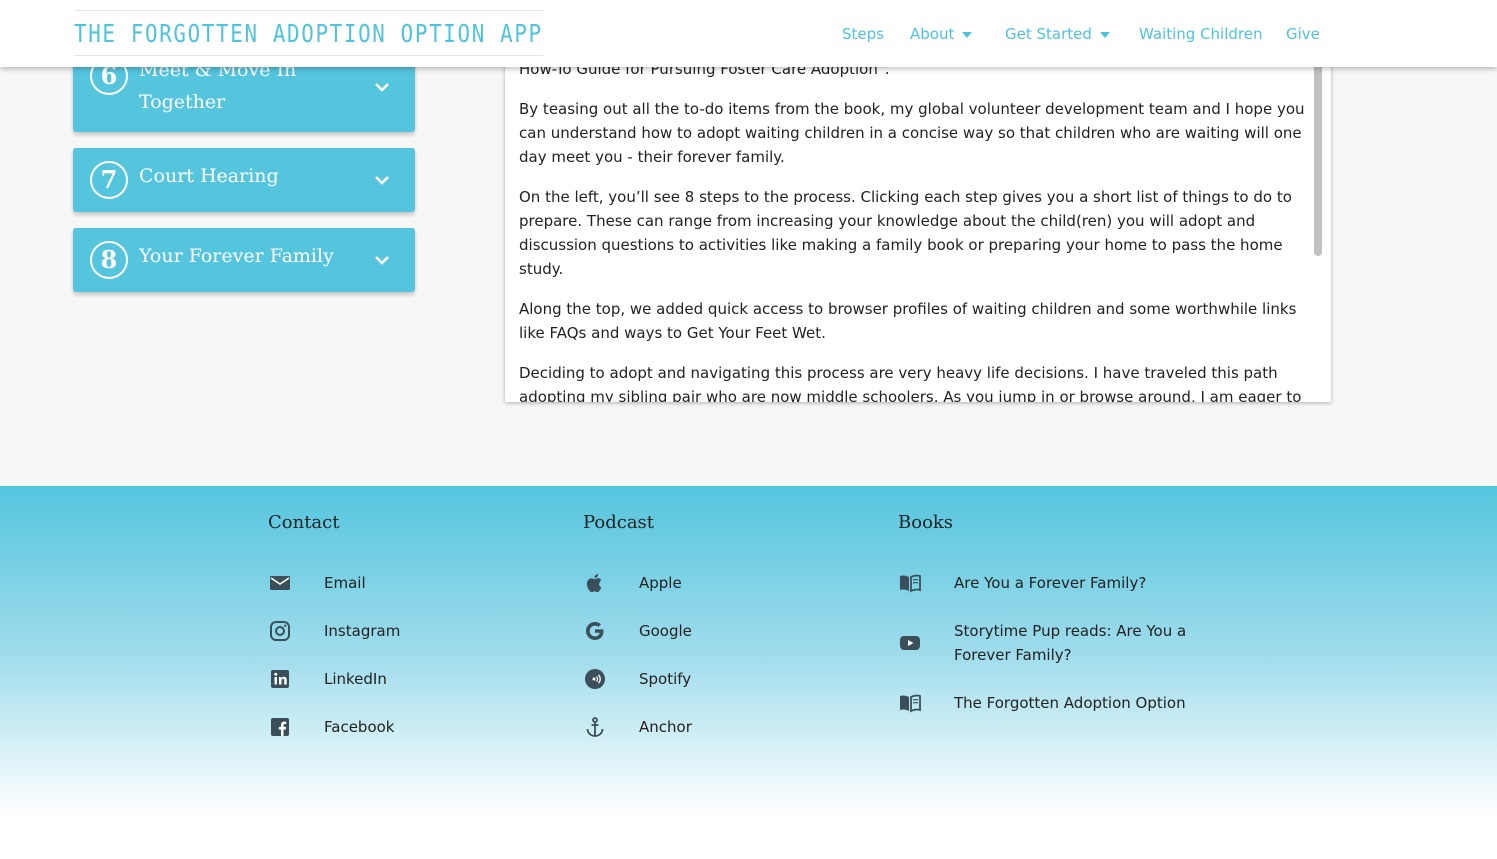 The height and width of the screenshot is (859, 1497). What do you see at coordinates (595, 679) in the screenshot?
I see `podcast-icon` at bounding box center [595, 679].